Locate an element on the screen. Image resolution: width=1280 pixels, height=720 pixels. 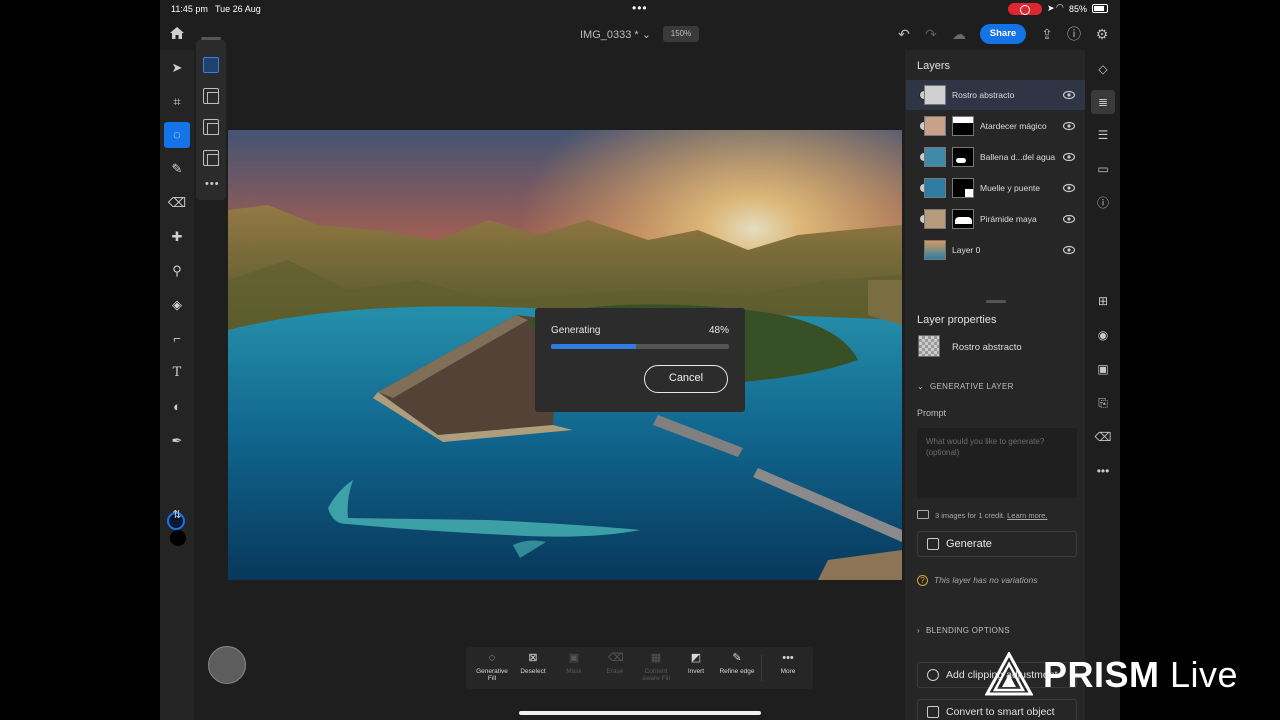
healing-brush-icon: ✚ is located at coordinates (177, 237).